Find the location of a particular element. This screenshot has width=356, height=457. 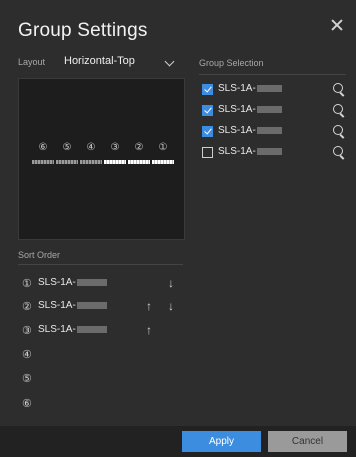

preview-slot: ⑥ is located at coordinates (43, 154).